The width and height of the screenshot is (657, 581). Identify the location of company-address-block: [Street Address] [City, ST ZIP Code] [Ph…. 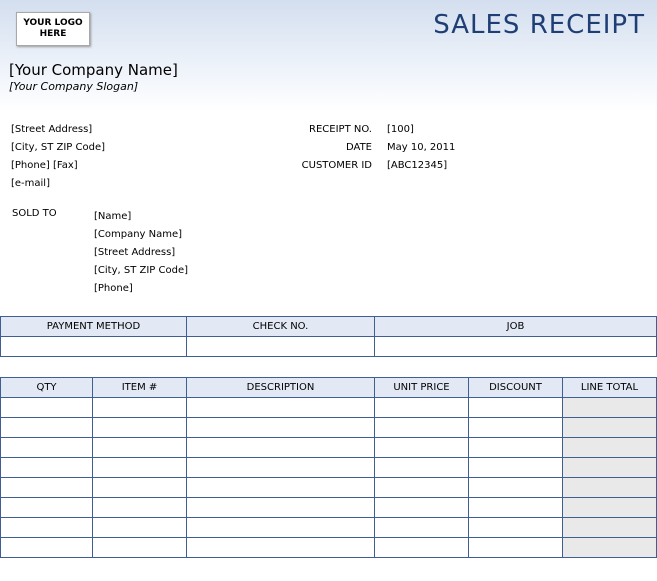
(58, 157).